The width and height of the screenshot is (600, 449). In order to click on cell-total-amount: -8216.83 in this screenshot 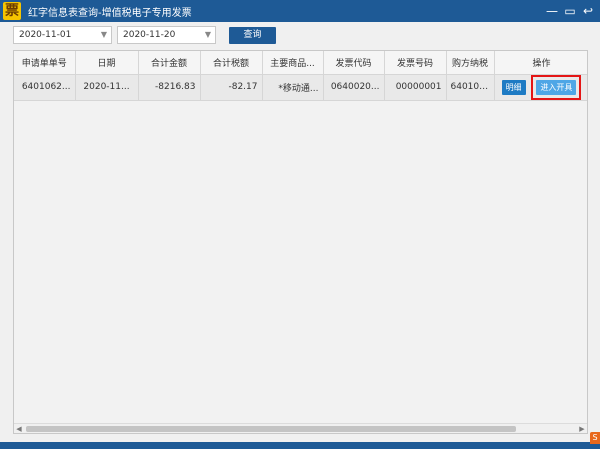, I will do `click(169, 87)`.